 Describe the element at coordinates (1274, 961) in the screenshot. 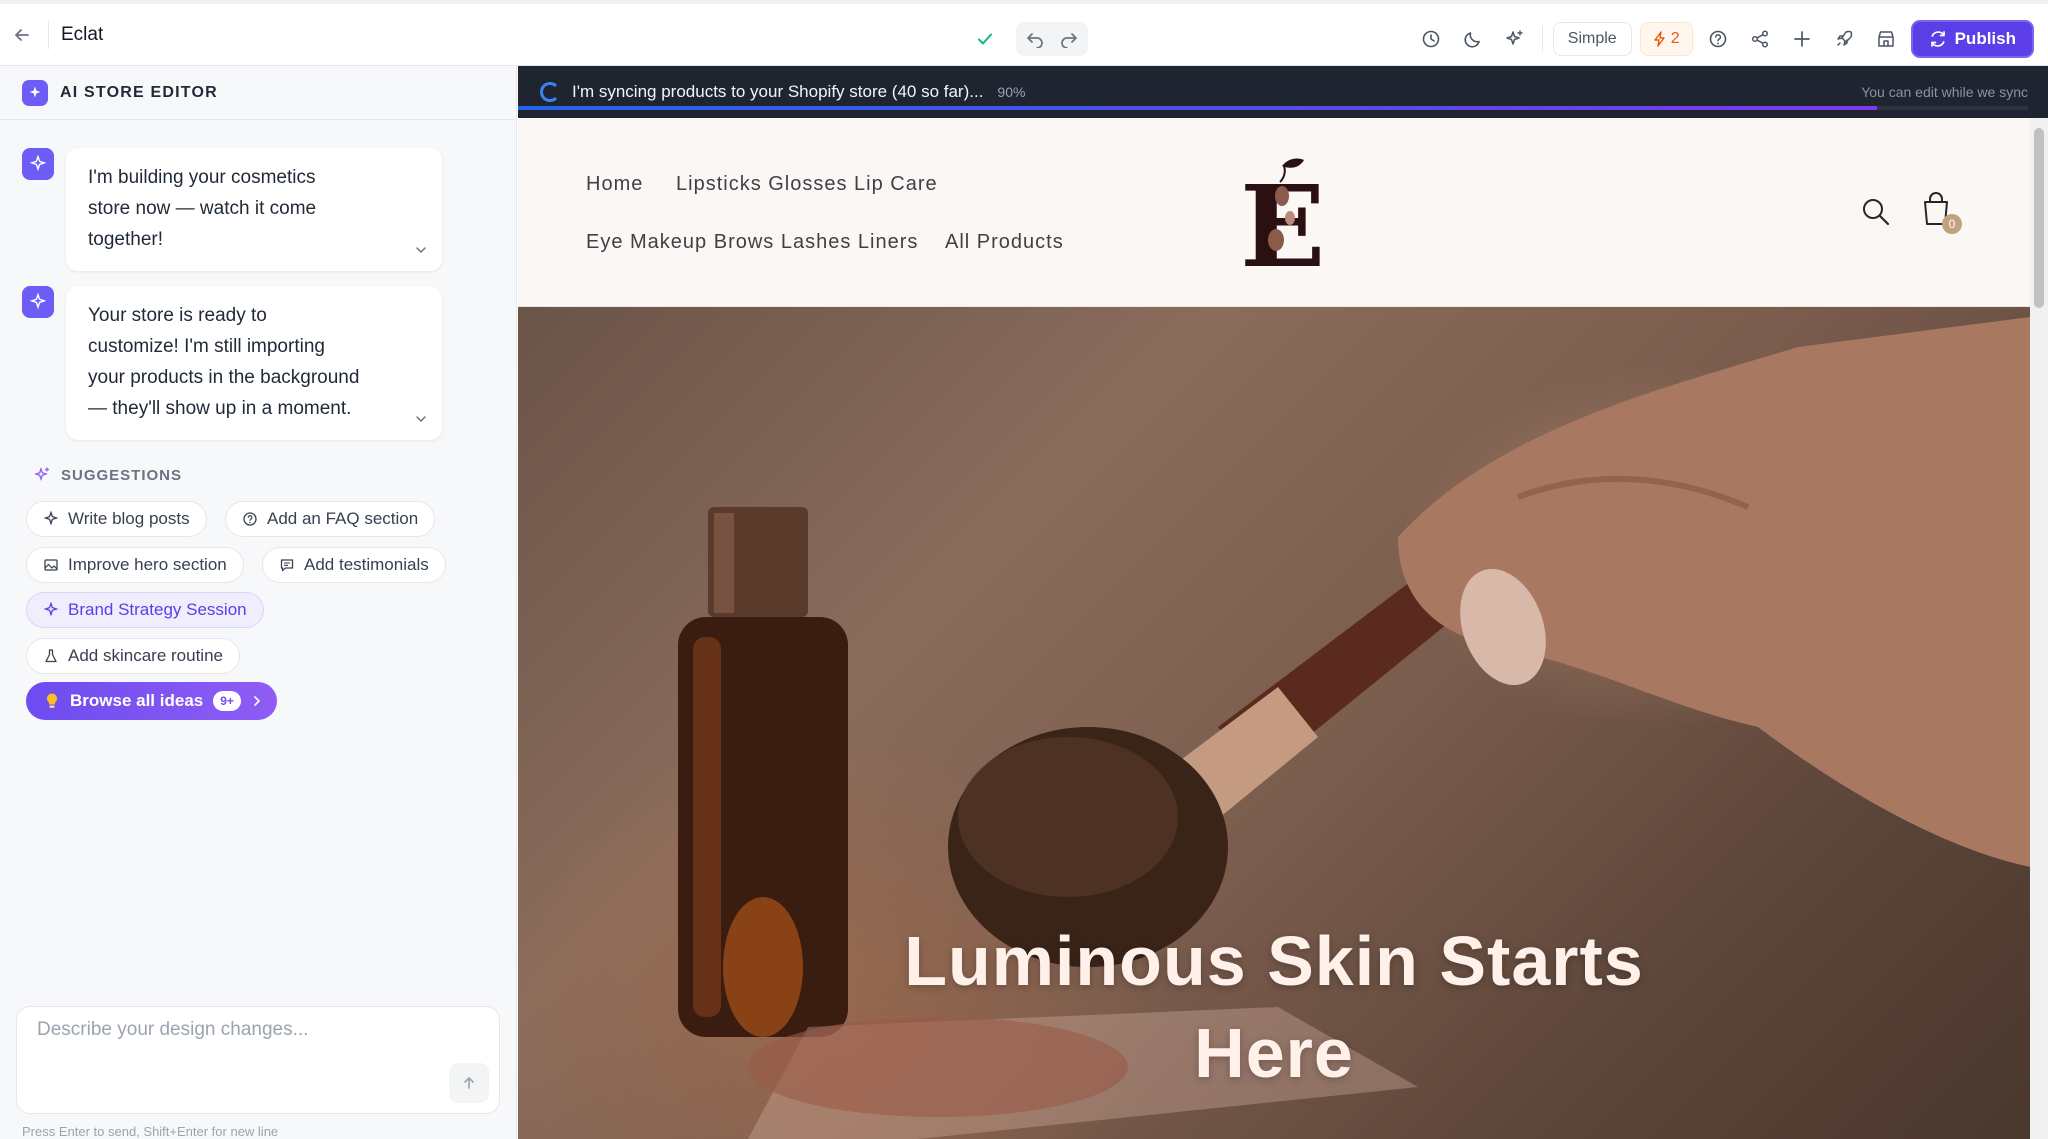

I see `hero-title-line: Luminous Skin Starts` at that location.